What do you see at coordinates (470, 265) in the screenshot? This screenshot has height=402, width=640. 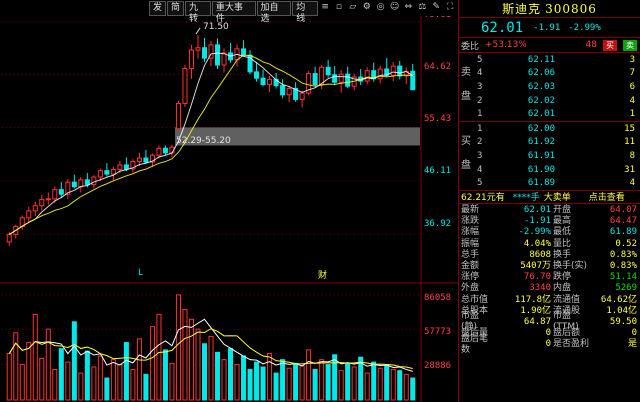 I see `stat-label: 金额` at bounding box center [470, 265].